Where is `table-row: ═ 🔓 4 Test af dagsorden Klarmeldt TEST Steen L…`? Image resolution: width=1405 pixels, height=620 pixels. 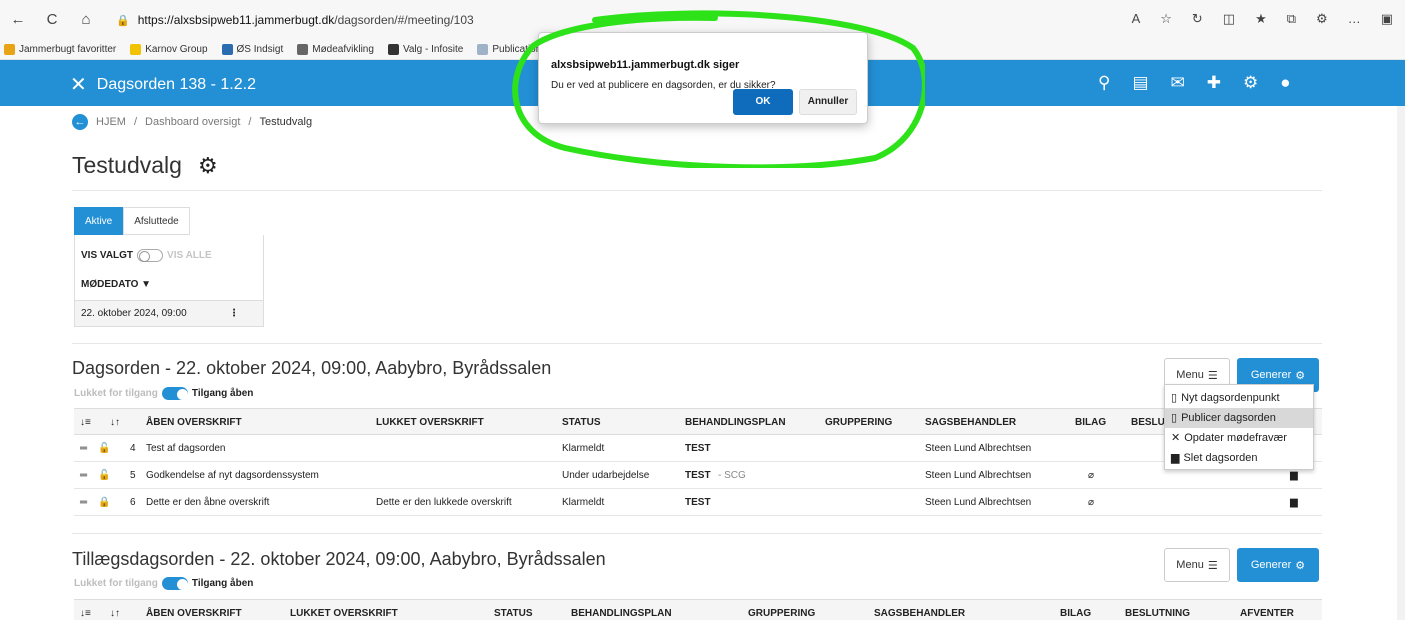 table-row: ═ 🔓 4 Test af dagsorden Klarmeldt TEST Steen L… is located at coordinates (698, 448).